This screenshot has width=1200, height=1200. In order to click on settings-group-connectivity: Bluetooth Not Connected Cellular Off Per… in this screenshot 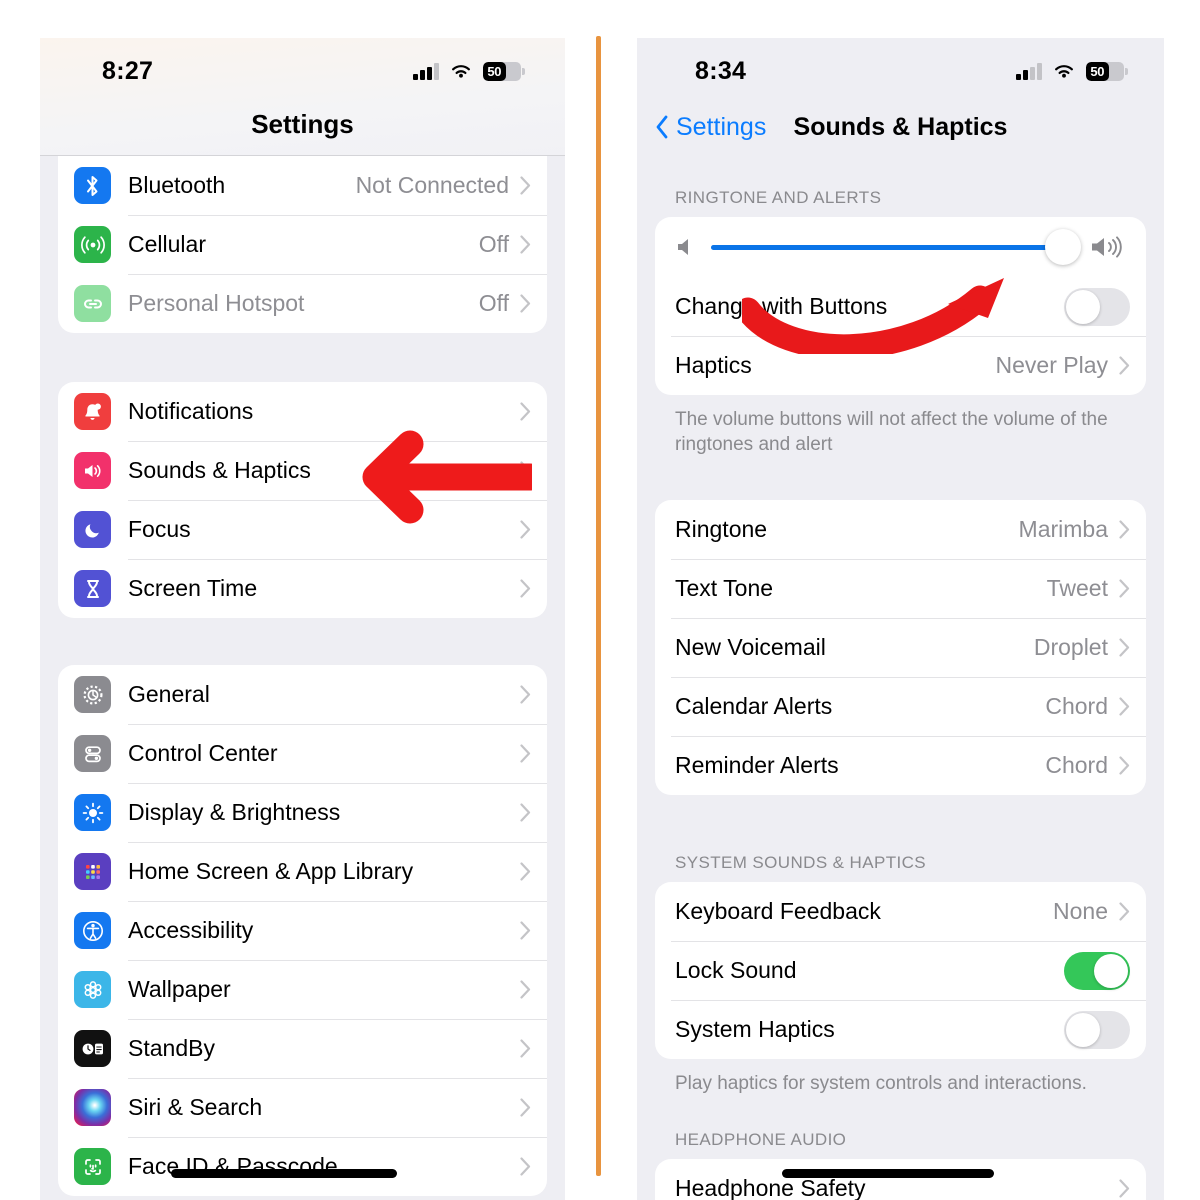, I will do `click(302, 244)`.